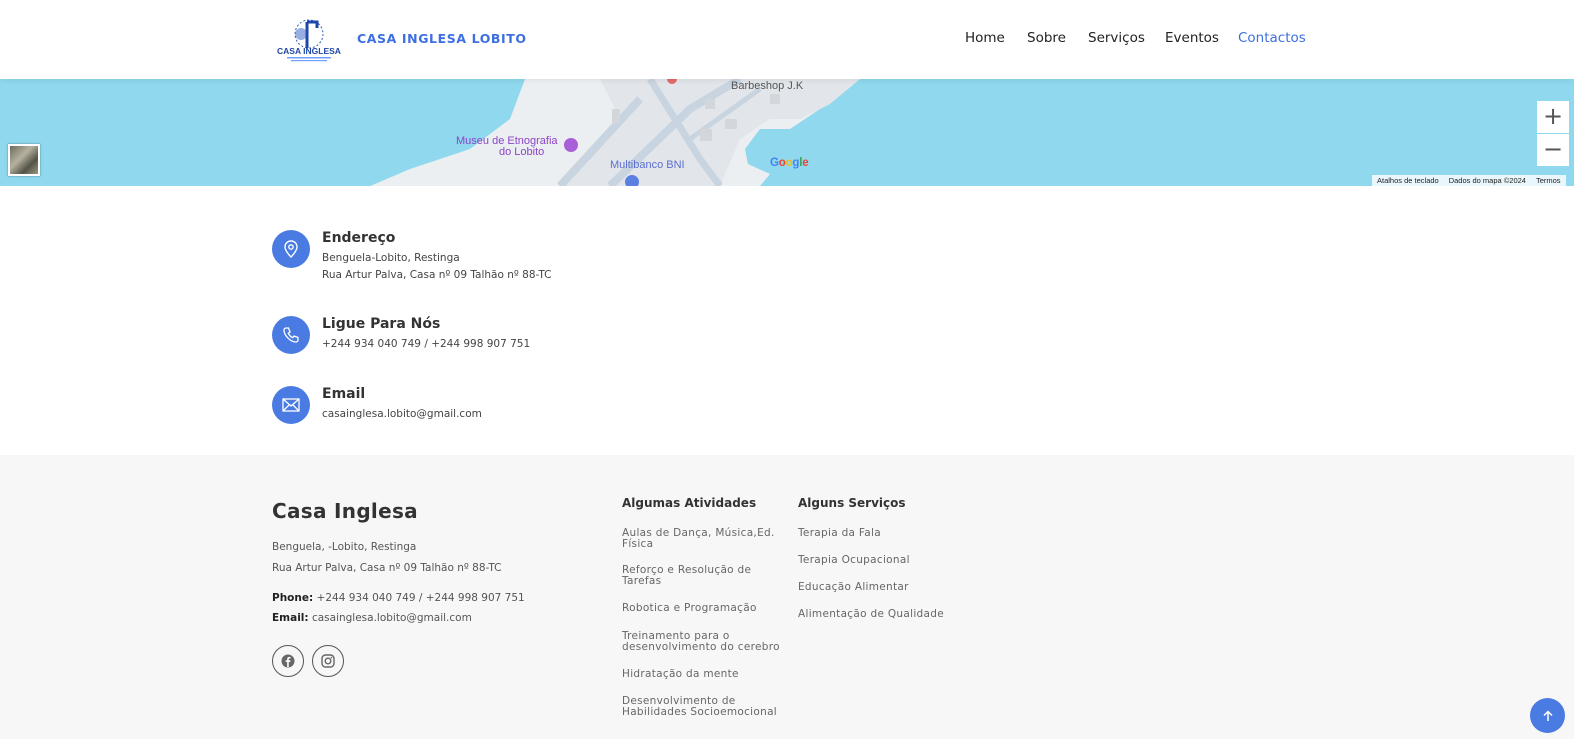  I want to click on facebook-button, so click(288, 661).